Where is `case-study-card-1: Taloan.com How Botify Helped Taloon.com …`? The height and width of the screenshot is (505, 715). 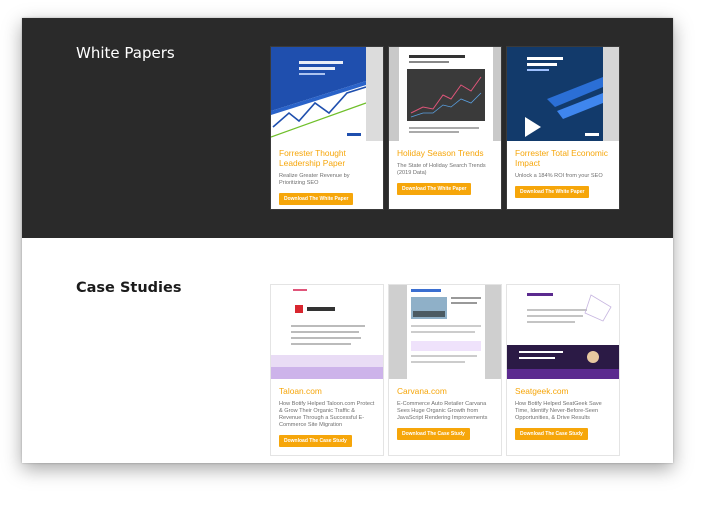 case-study-card-1: Taloan.com How Botify Helped Taloon.com … is located at coordinates (327, 370).